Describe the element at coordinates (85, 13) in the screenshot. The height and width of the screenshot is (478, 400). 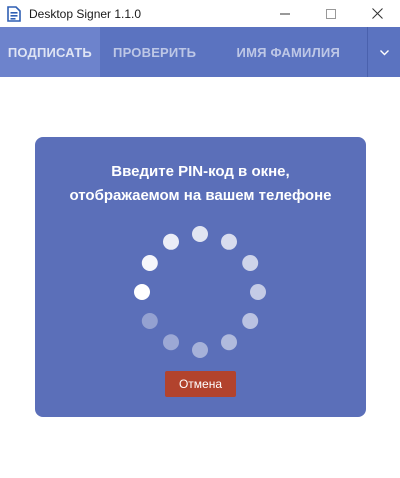
I see `window-title: Desktop Signer 1.1.0` at that location.